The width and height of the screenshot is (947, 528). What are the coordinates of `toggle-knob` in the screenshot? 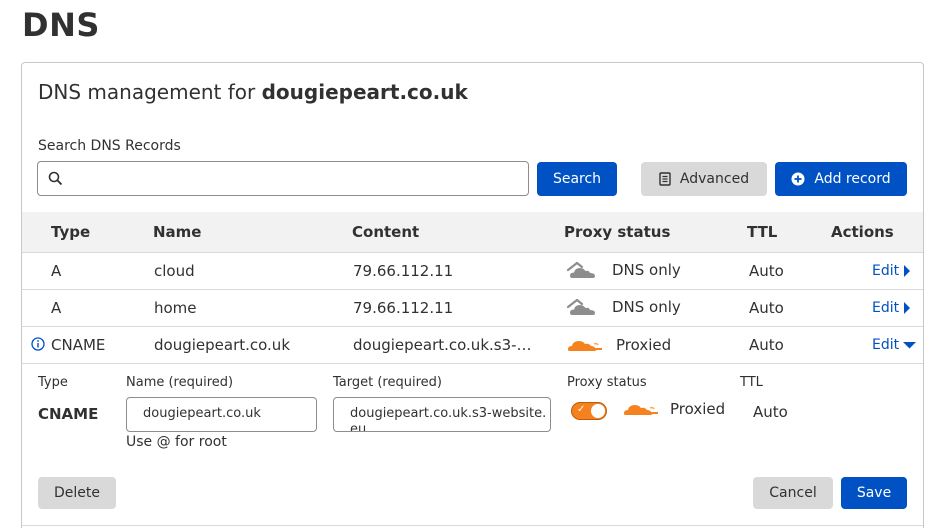 It's located at (598, 411).